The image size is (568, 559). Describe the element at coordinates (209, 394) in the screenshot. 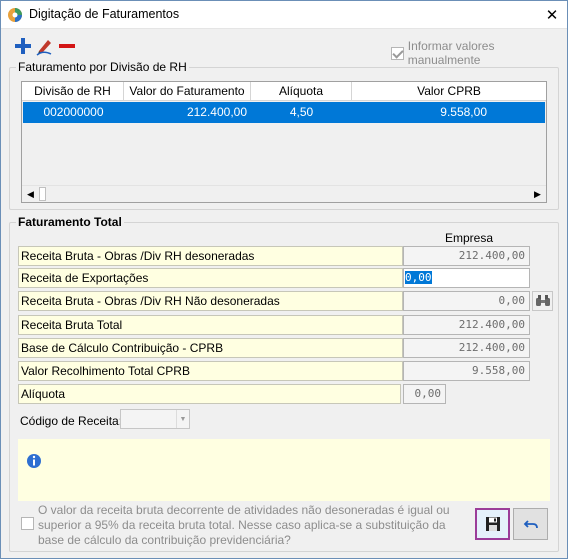

I see `label-aliquota: Alíquota` at that location.